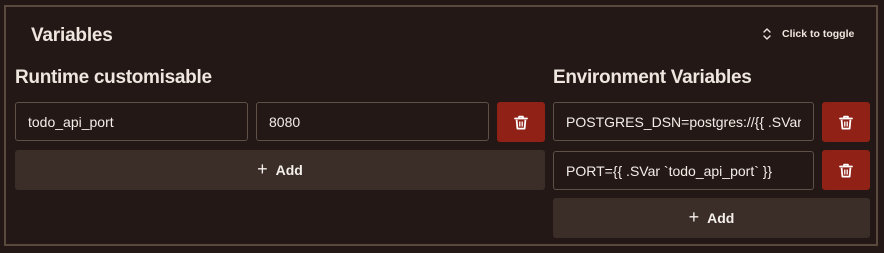 This screenshot has width=884, height=253. What do you see at coordinates (818, 34) in the screenshot?
I see `toggle-label: Click to toggle` at bounding box center [818, 34].